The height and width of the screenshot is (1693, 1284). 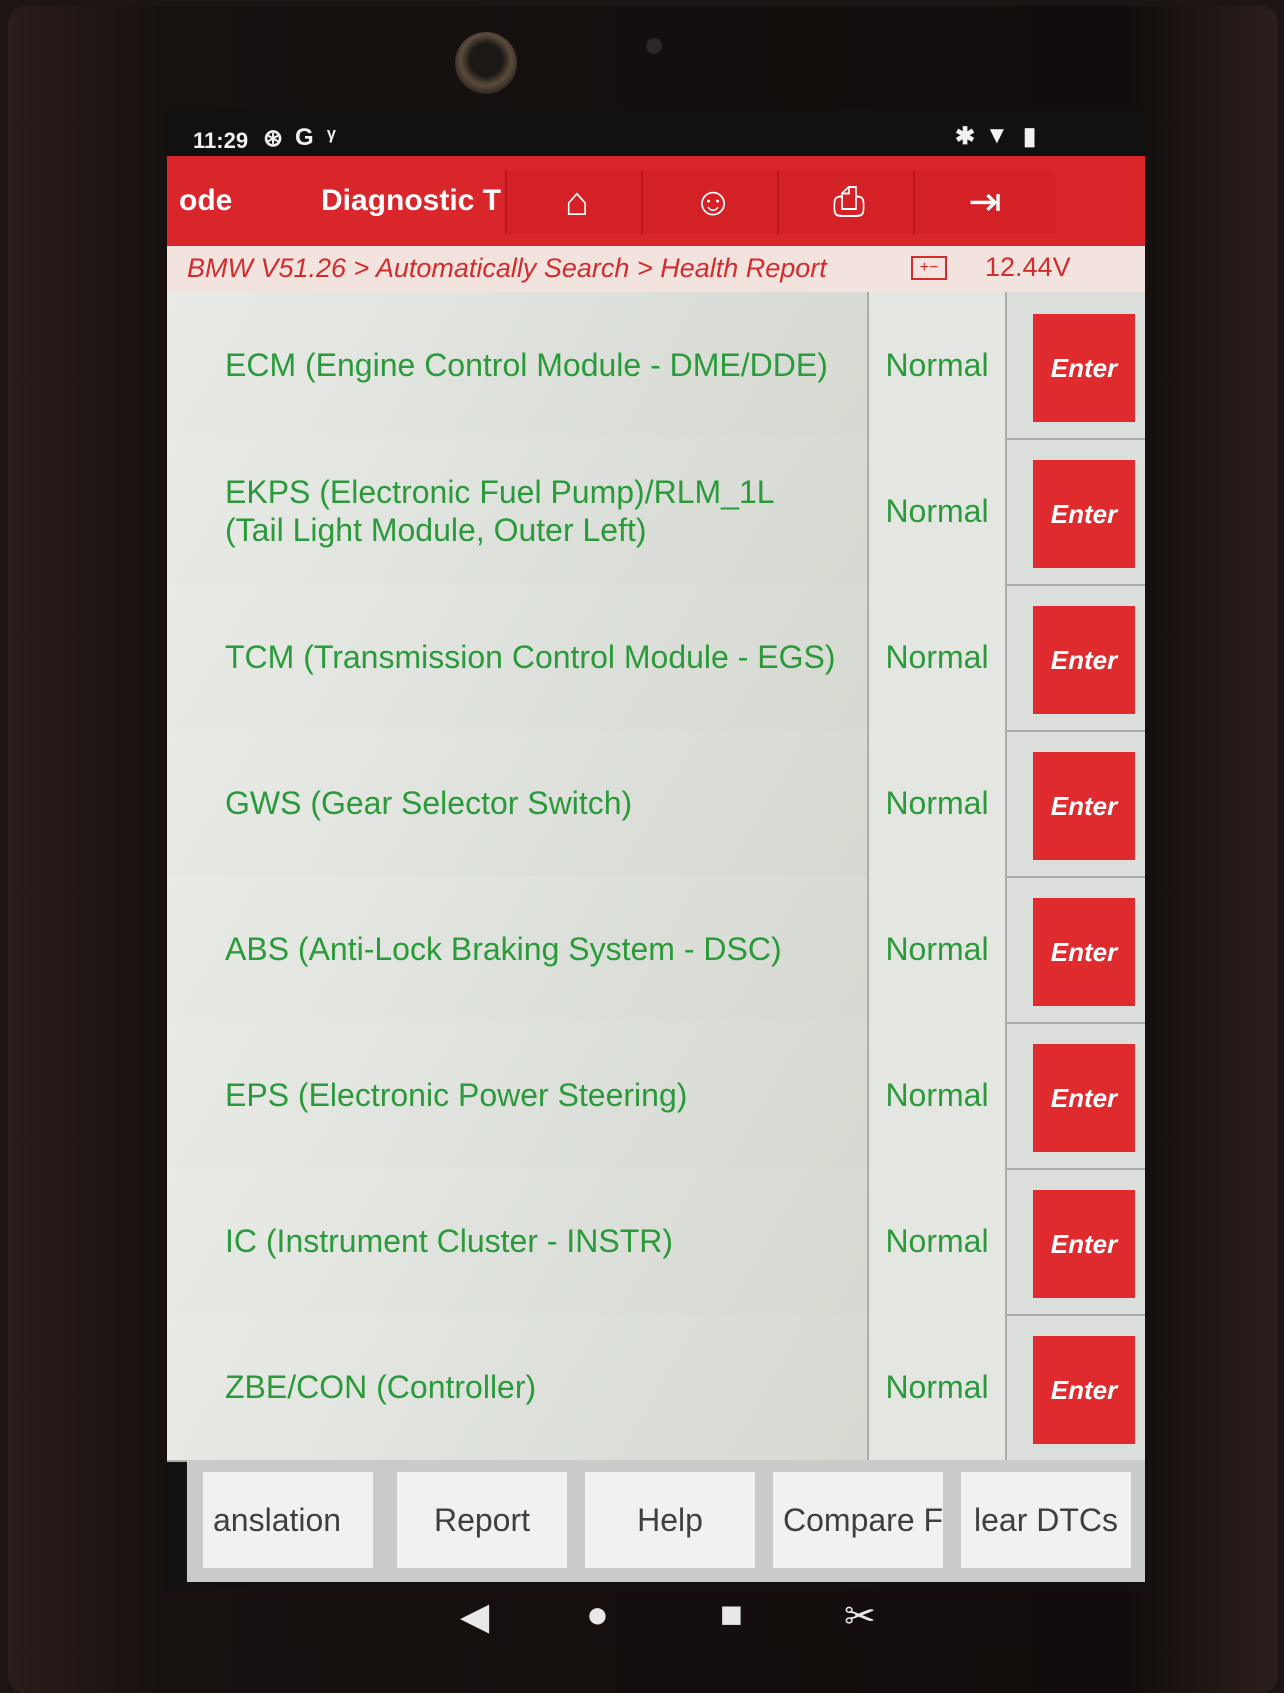 I want to click on module-name-cell: GWS (Gear Selector Switch), so click(x=518, y=803).